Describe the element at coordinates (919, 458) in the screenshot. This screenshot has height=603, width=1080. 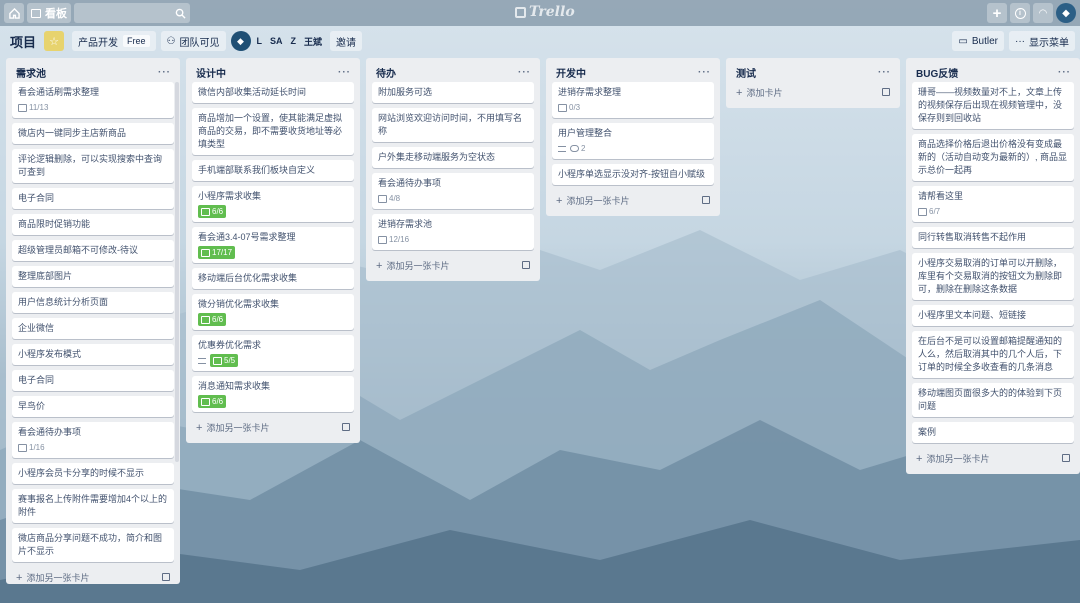
I see `plus-icon: +` at that location.